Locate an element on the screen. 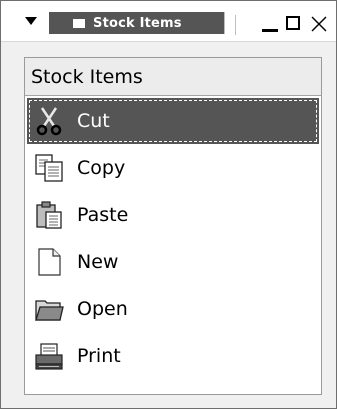 This screenshot has height=409, width=337. column-header-label: Stock Items is located at coordinates (87, 76).